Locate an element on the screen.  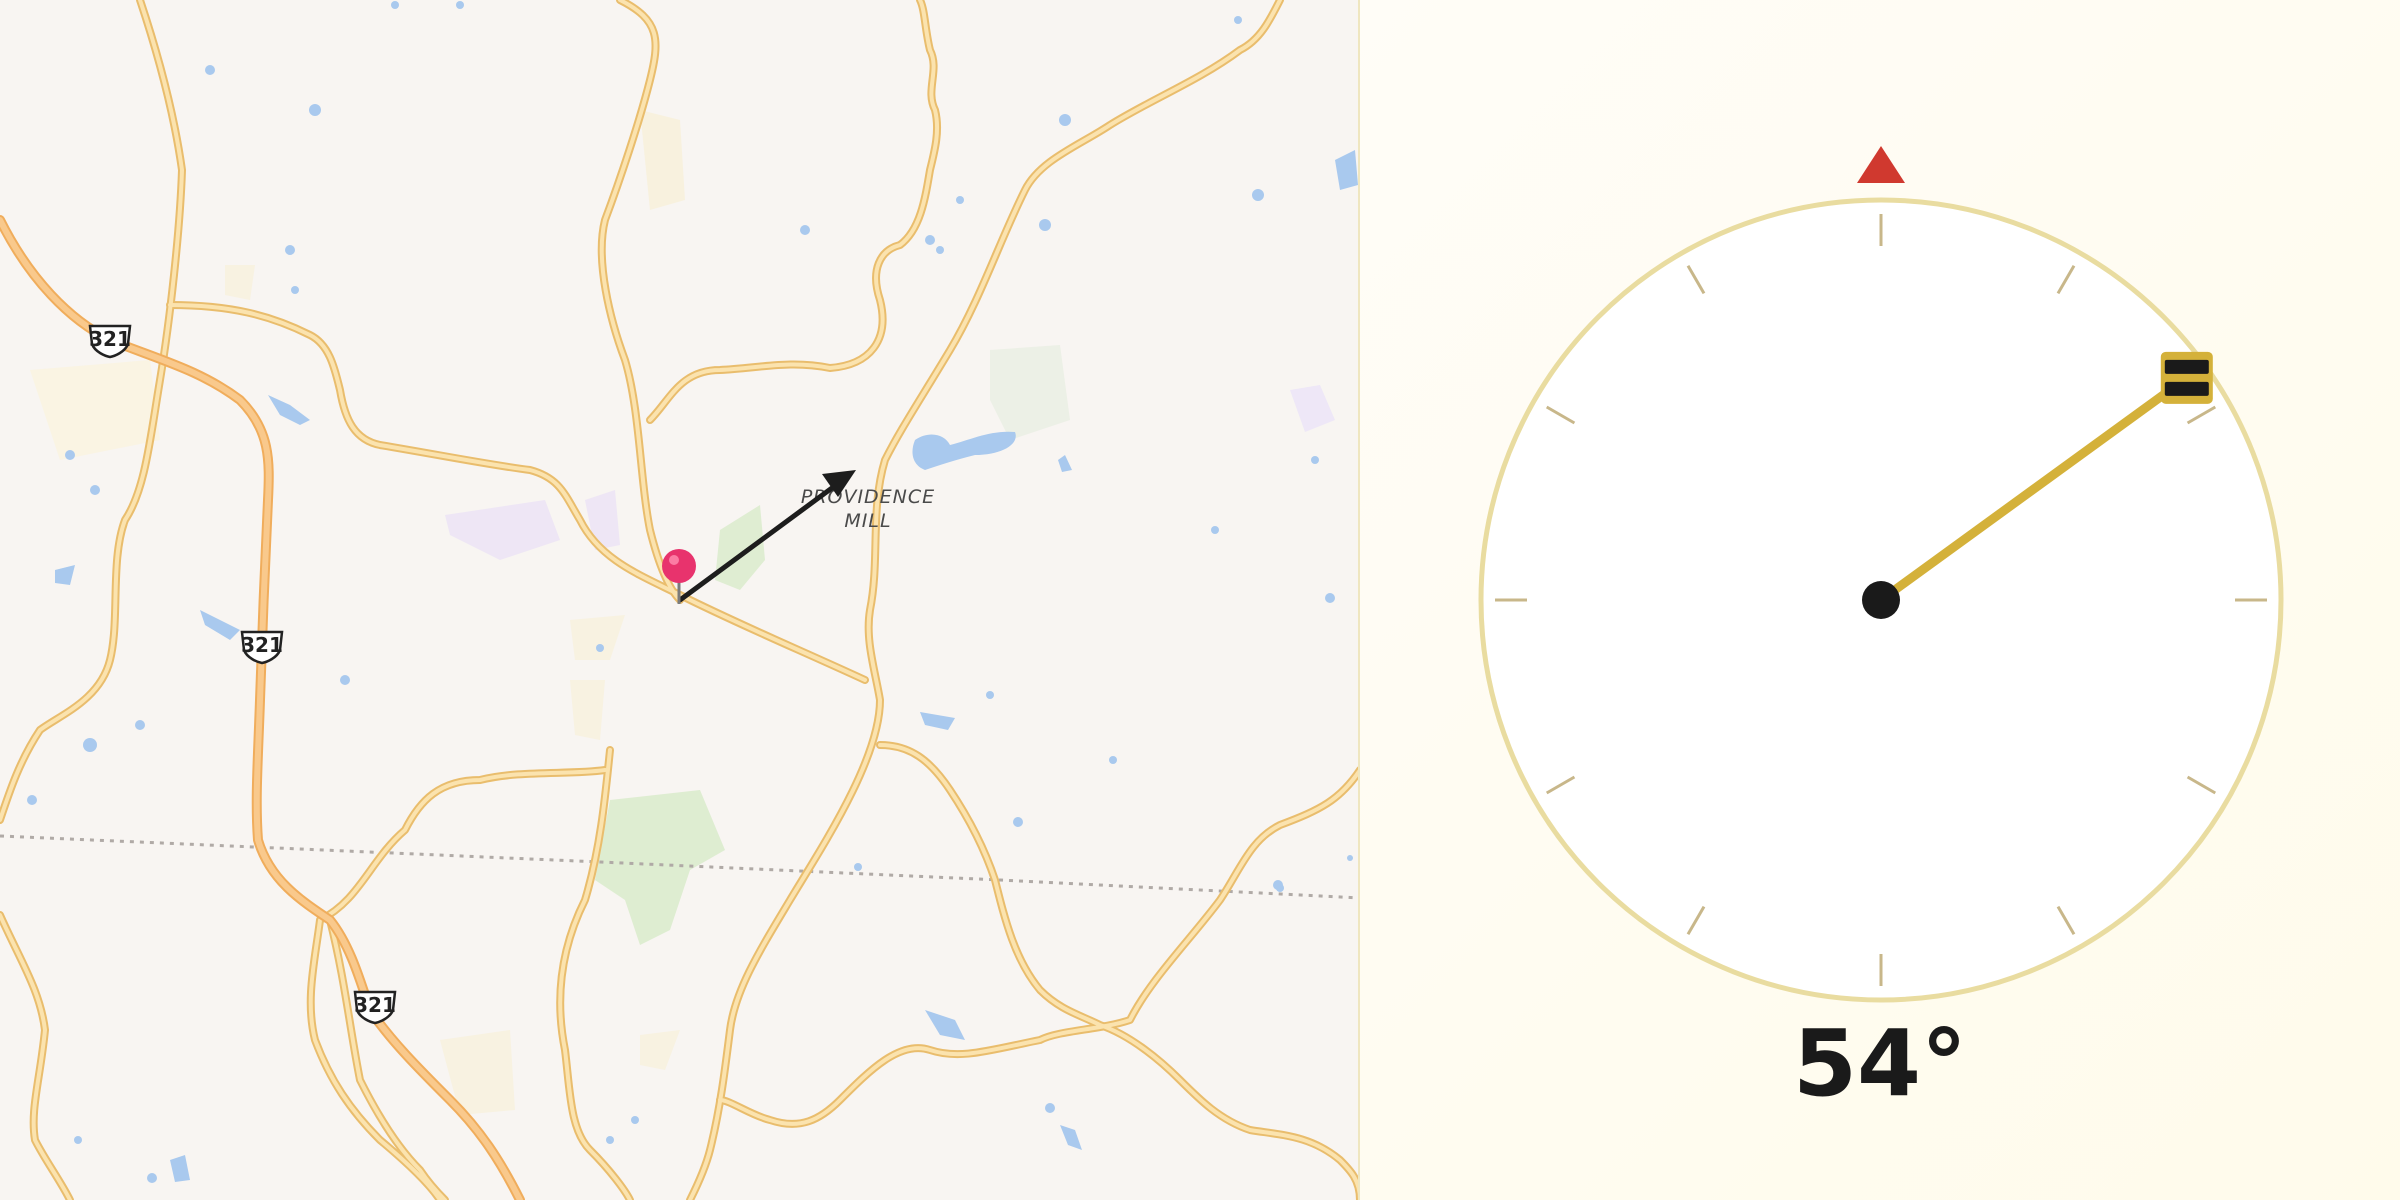
heading-readout: 54° is located at coordinates (1880, 1063).